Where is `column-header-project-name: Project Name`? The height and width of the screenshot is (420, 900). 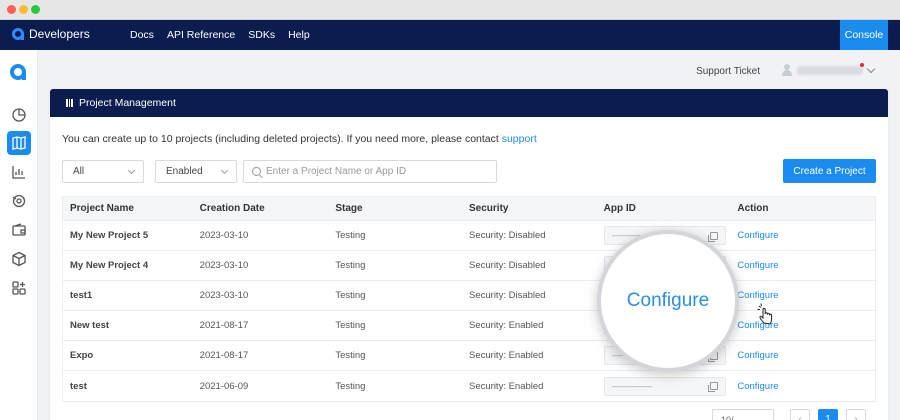 column-header-project-name: Project Name is located at coordinates (131, 208).